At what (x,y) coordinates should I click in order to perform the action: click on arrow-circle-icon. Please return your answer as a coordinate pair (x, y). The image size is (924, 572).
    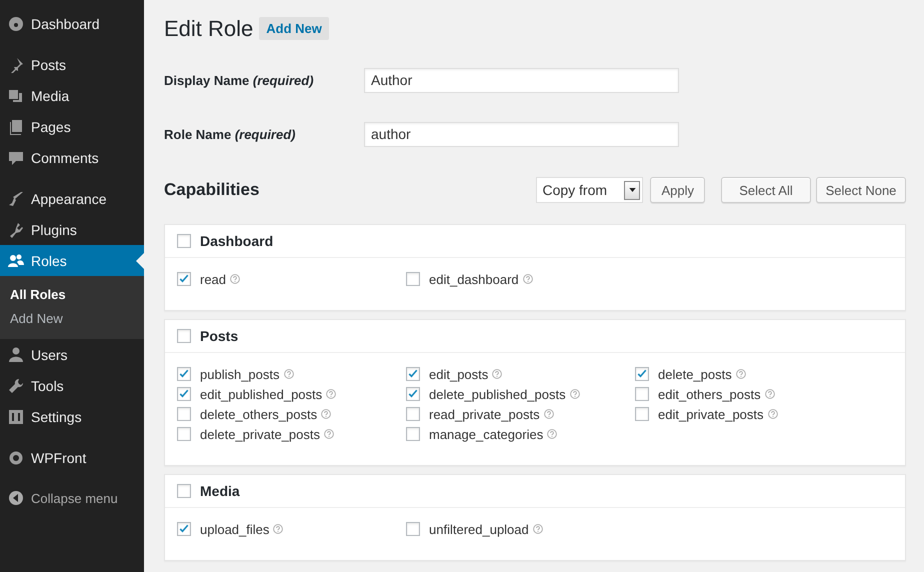
    Looking at the image, I should click on (16, 498).